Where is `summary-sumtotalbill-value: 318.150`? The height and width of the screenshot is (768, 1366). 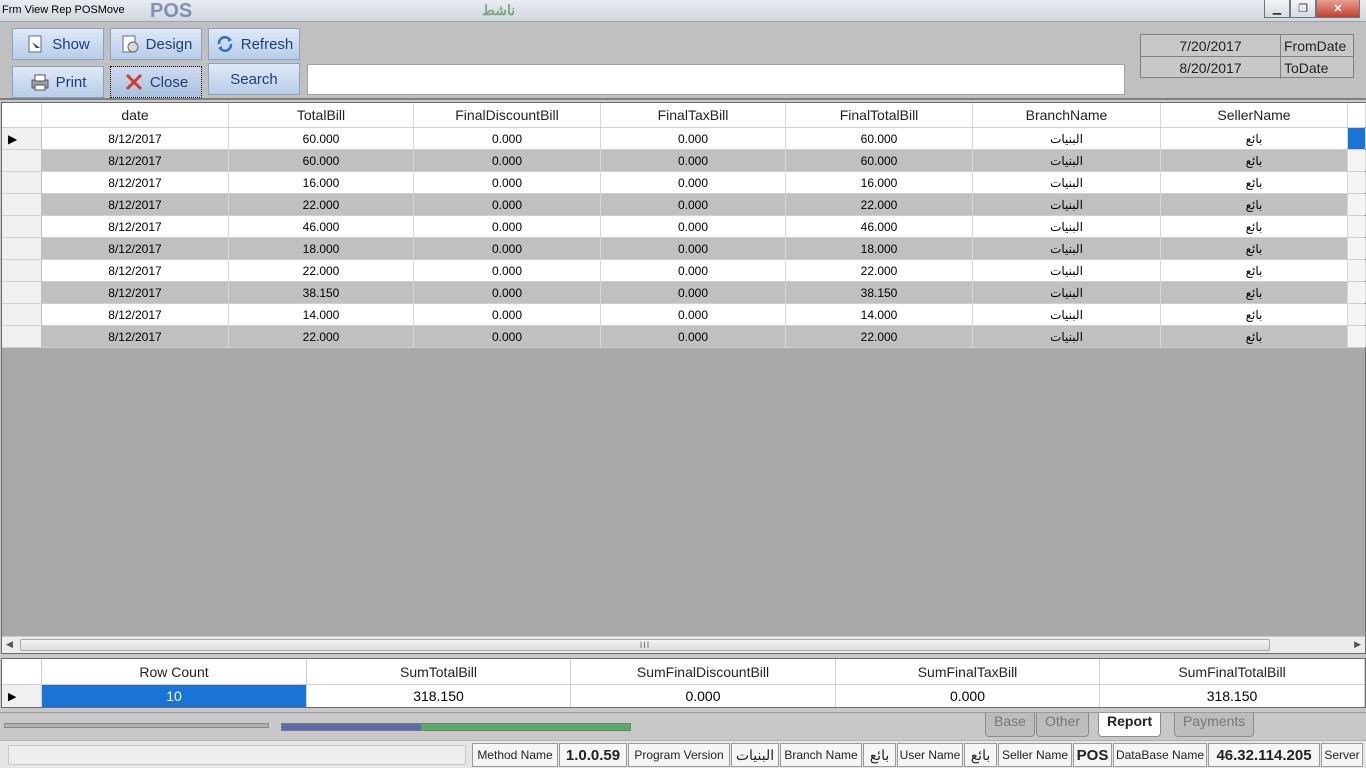 summary-sumtotalbill-value: 318.150 is located at coordinates (439, 696).